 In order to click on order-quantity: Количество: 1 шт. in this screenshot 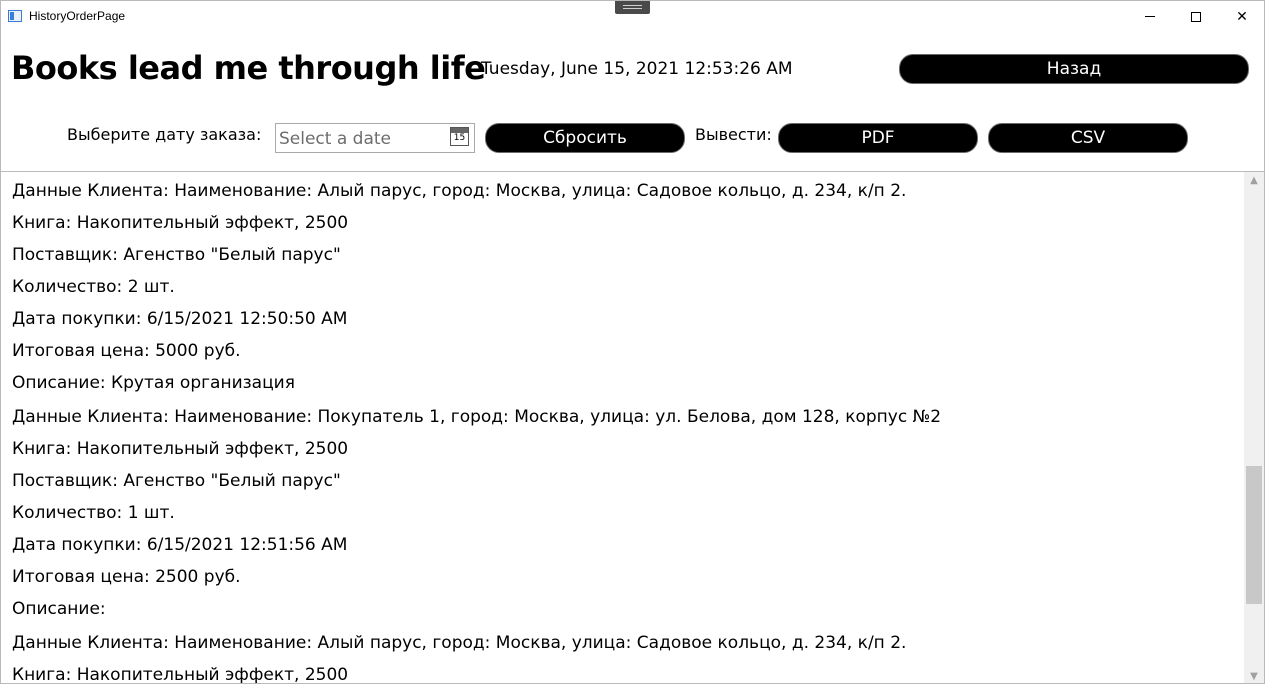, I will do `click(93, 513)`.